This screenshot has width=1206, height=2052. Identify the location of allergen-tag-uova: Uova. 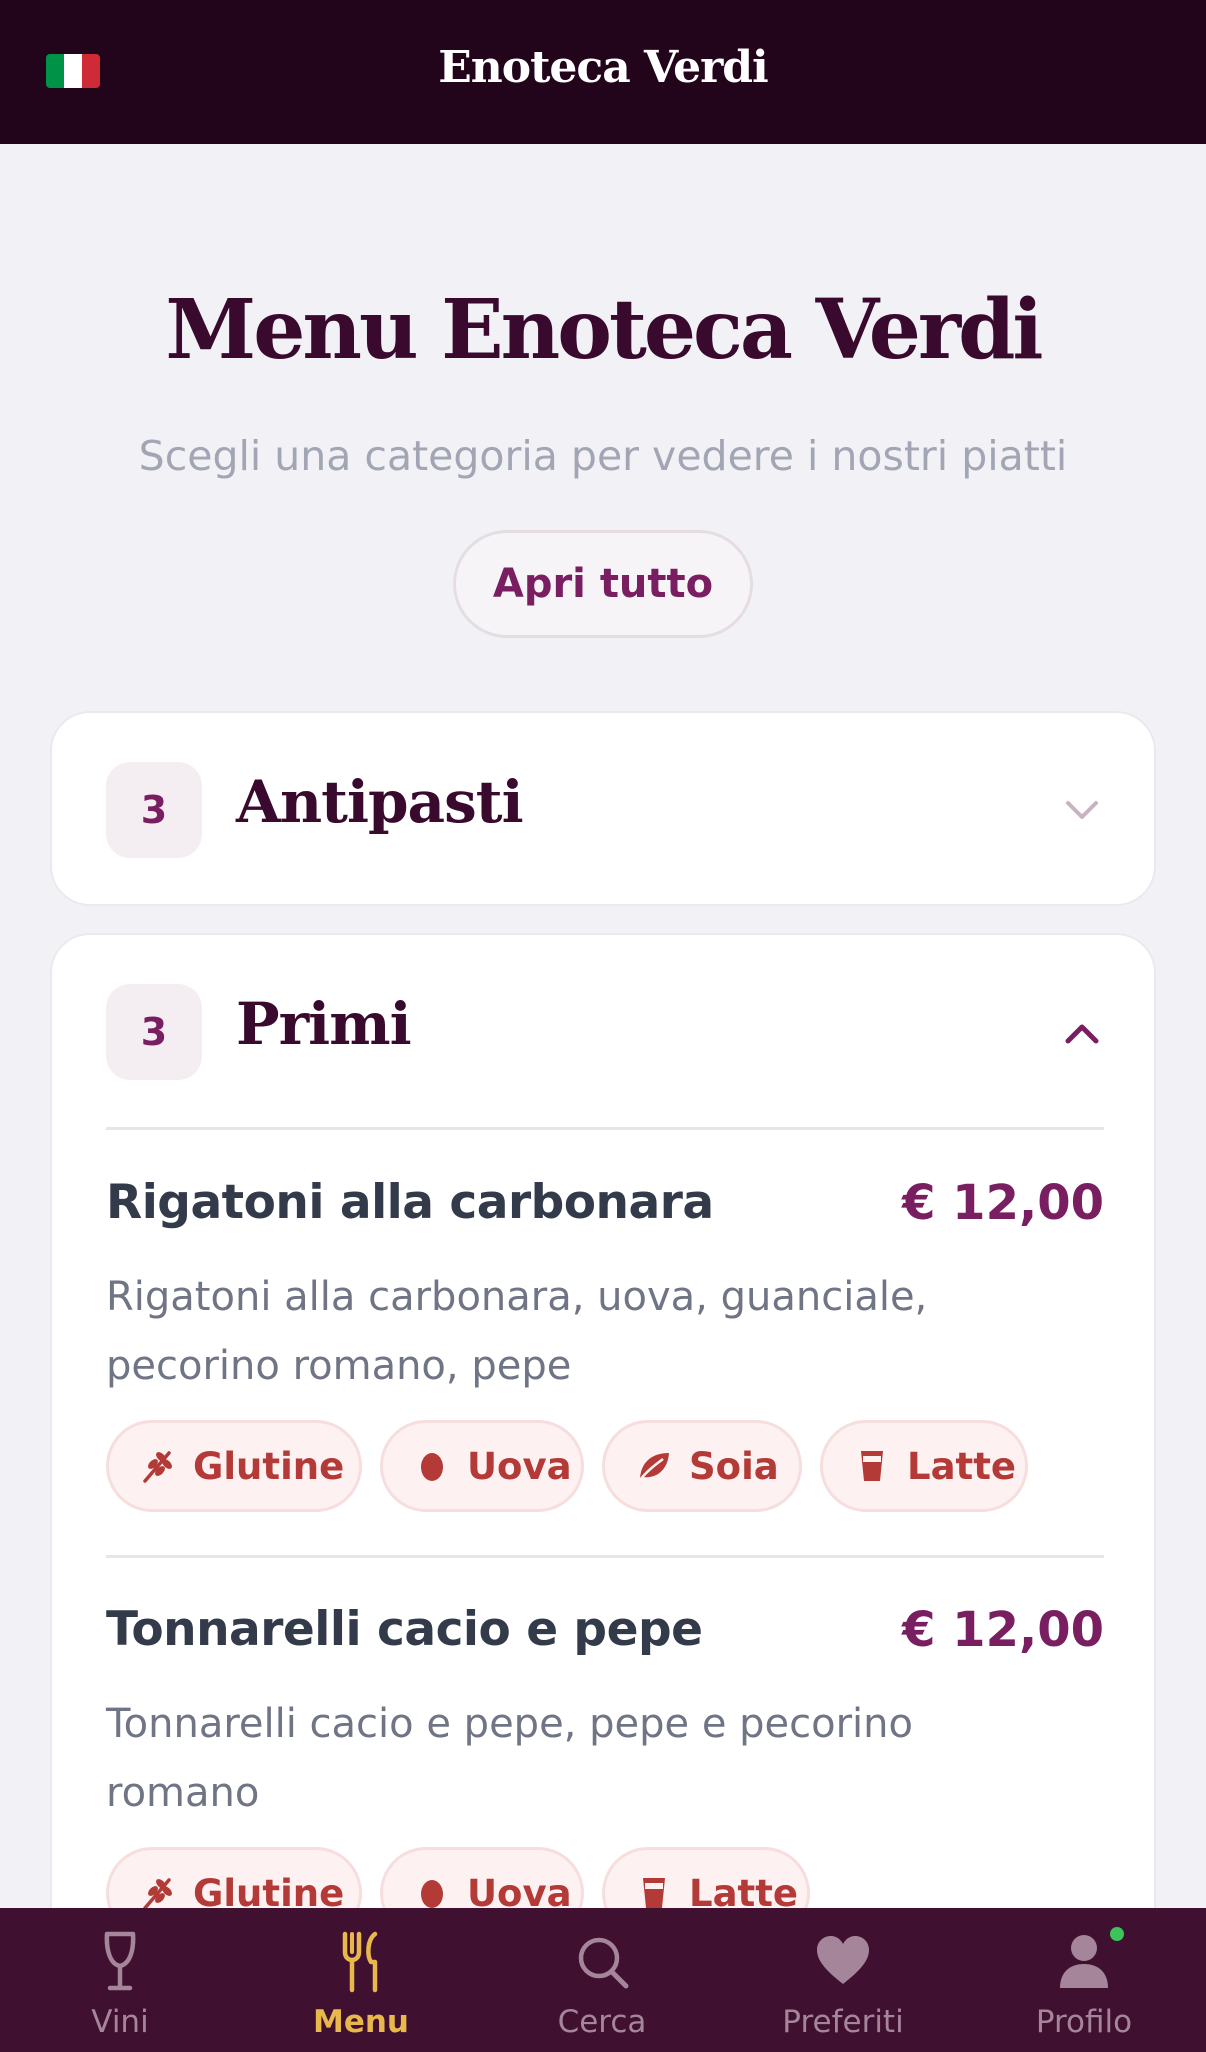
(482, 1466).